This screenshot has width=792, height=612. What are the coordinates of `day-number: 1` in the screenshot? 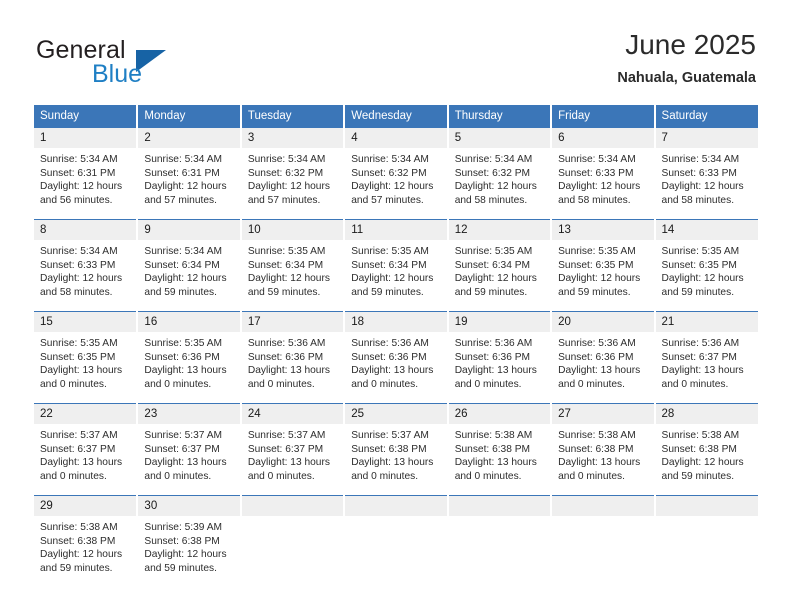 It's located at (85, 138).